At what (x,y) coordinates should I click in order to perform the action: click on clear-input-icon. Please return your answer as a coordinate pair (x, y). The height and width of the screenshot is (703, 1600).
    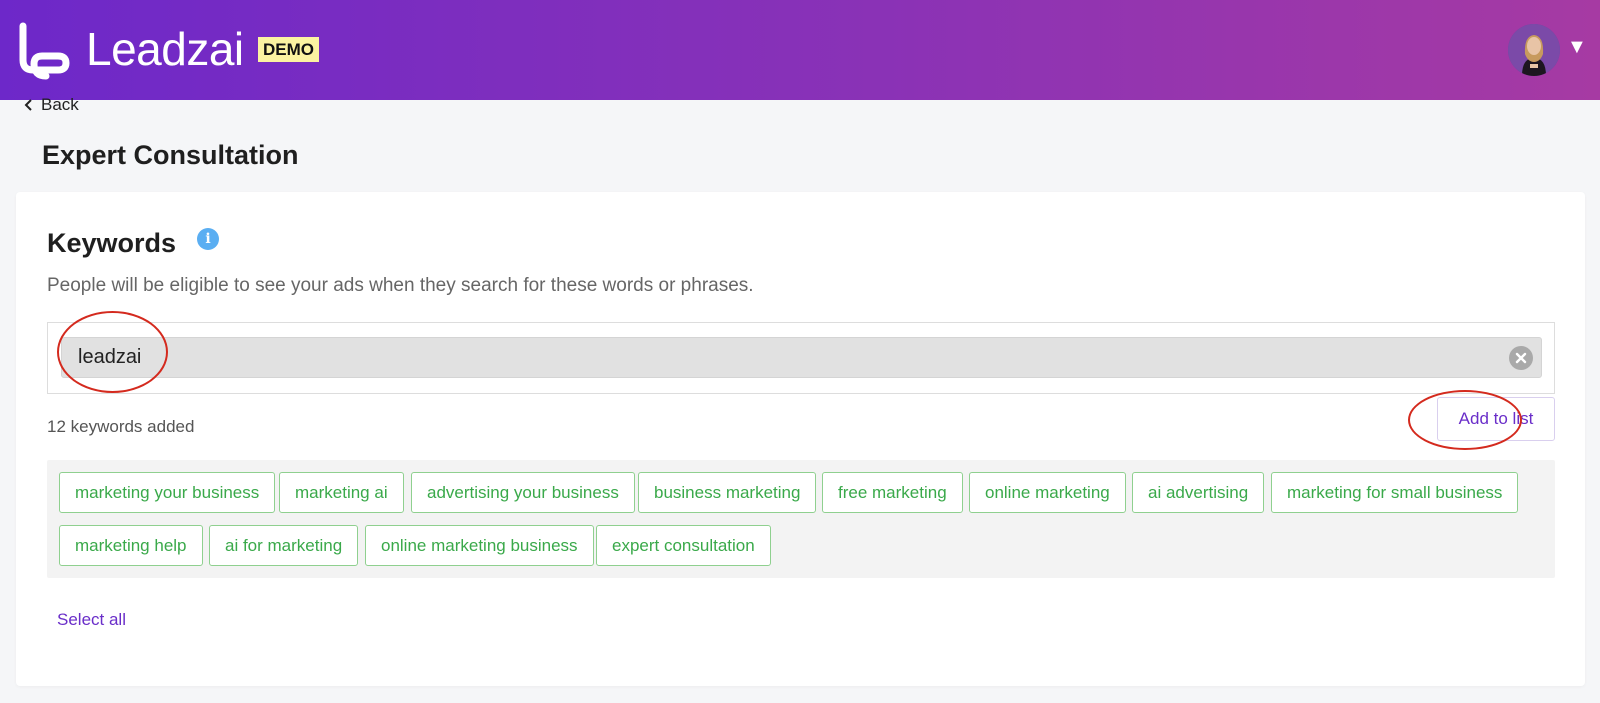
    Looking at the image, I should click on (1521, 358).